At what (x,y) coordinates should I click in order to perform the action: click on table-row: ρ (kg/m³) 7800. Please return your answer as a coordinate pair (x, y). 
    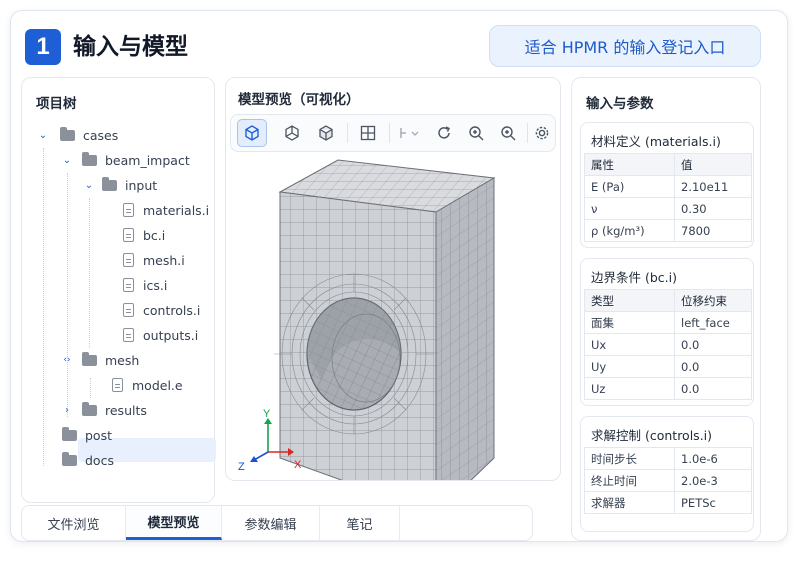
    Looking at the image, I should click on (668, 230).